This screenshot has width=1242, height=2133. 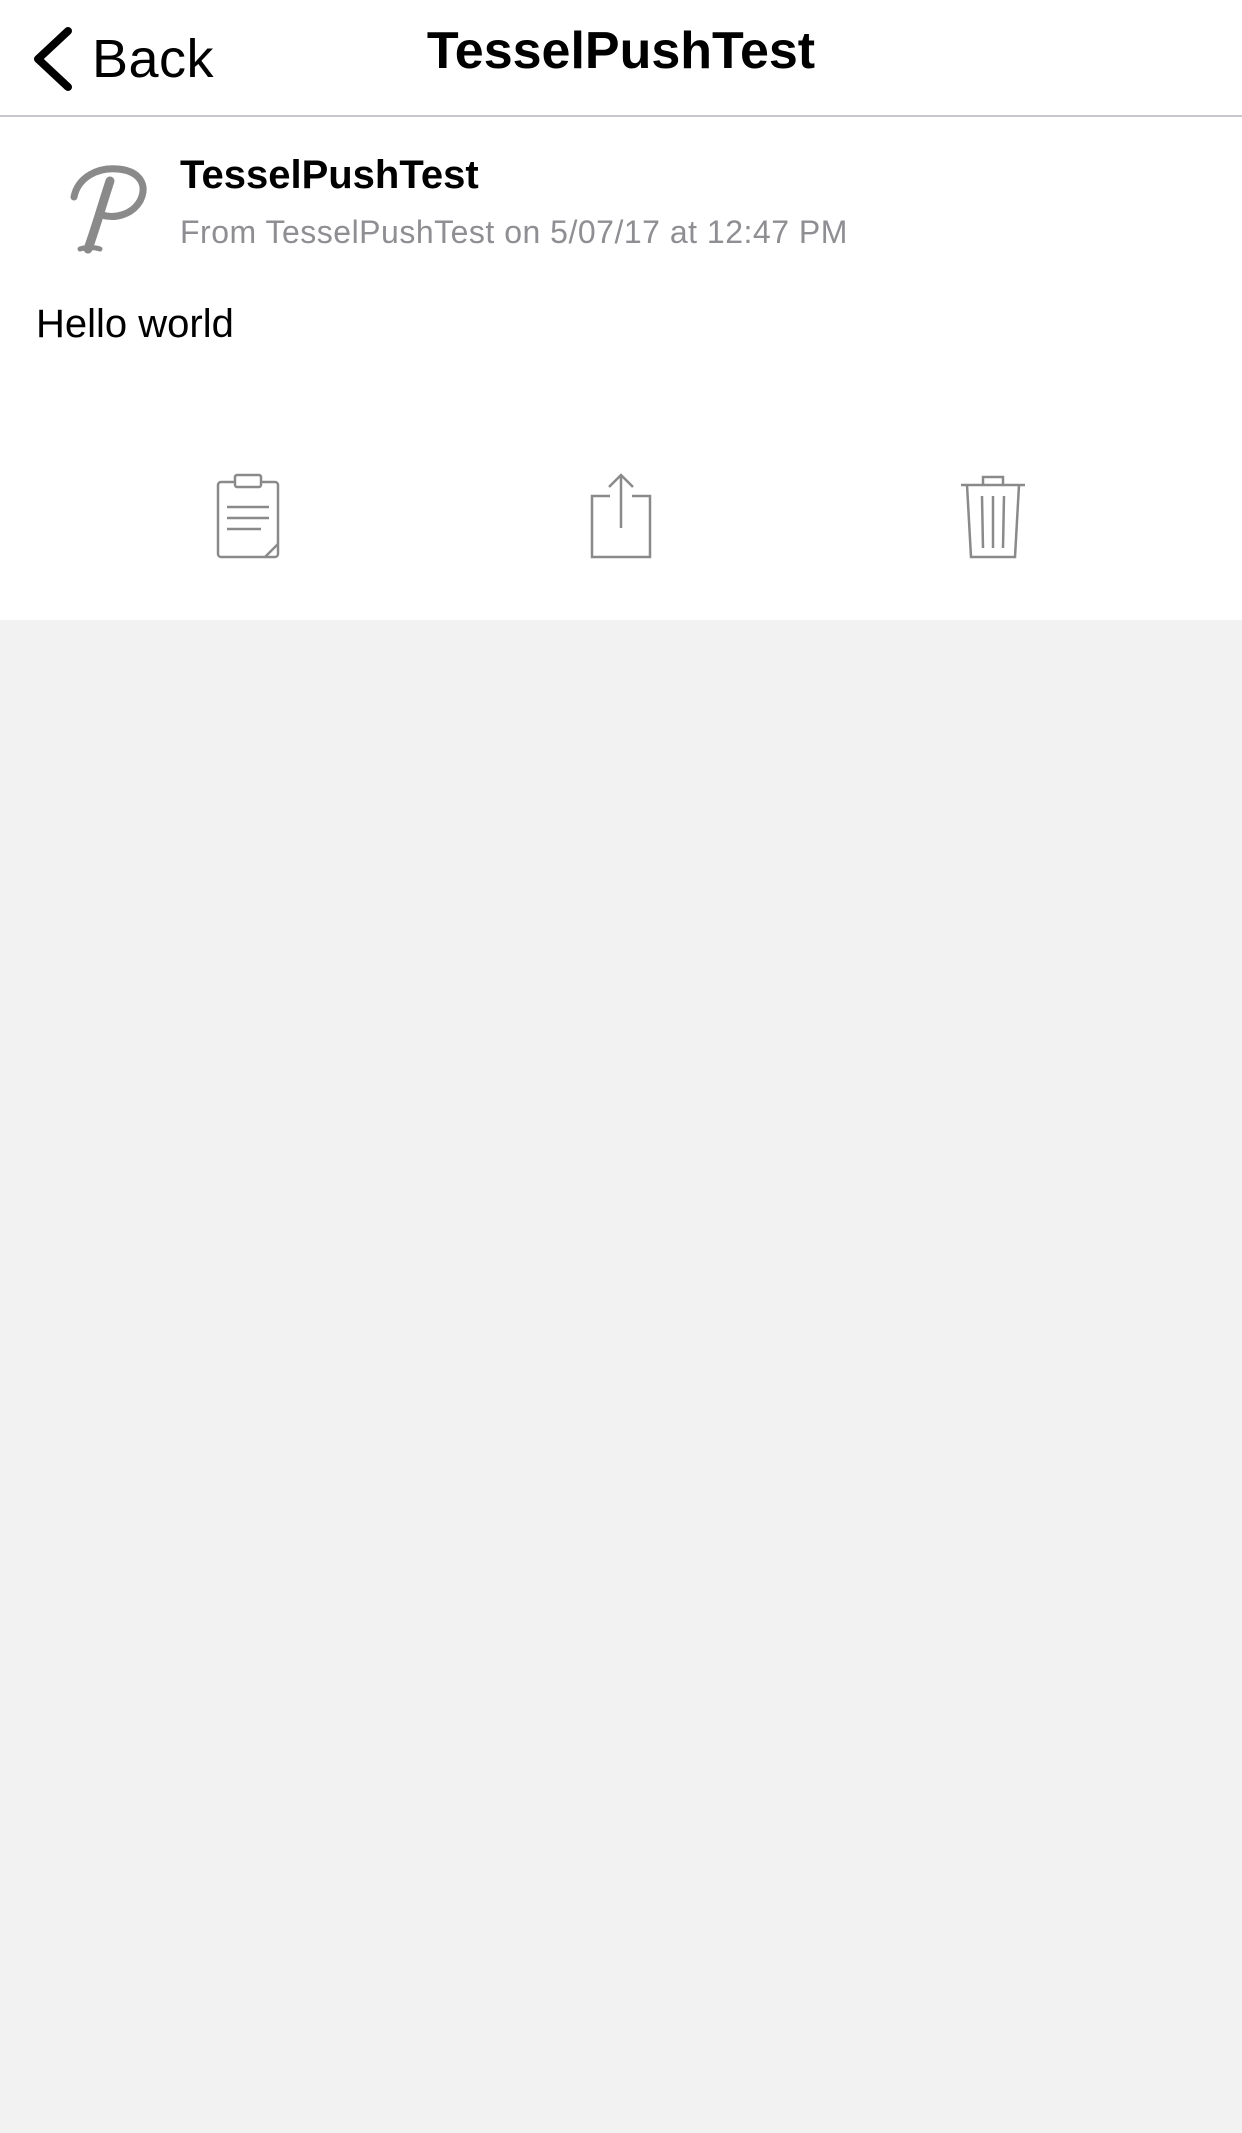 I want to click on message-body: Hello world, so click(x=135, y=324).